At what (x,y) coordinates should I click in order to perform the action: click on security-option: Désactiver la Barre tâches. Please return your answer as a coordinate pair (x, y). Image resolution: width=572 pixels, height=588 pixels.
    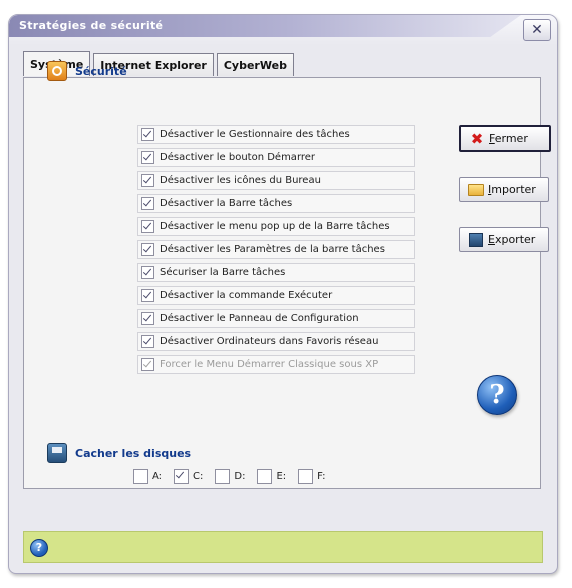
    Looking at the image, I should click on (276, 203).